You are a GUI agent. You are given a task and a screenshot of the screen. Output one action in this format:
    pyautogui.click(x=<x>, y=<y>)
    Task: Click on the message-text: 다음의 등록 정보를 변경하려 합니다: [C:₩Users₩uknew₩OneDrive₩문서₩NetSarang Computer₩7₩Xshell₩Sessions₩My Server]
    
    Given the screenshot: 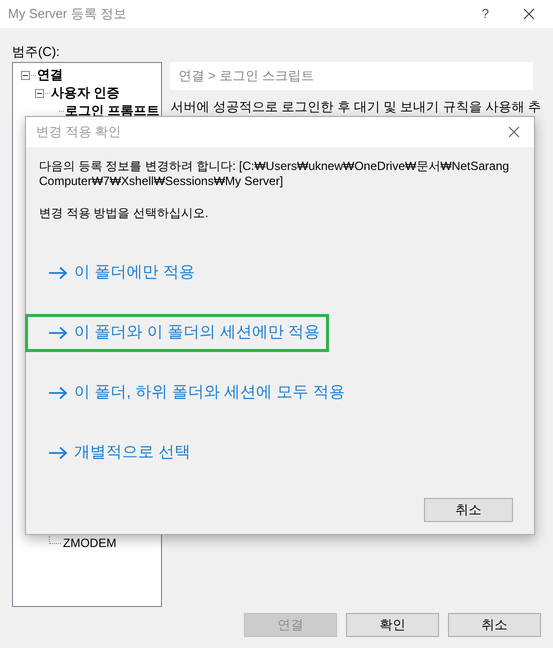 What is the action you would take?
    pyautogui.click(x=274, y=174)
    